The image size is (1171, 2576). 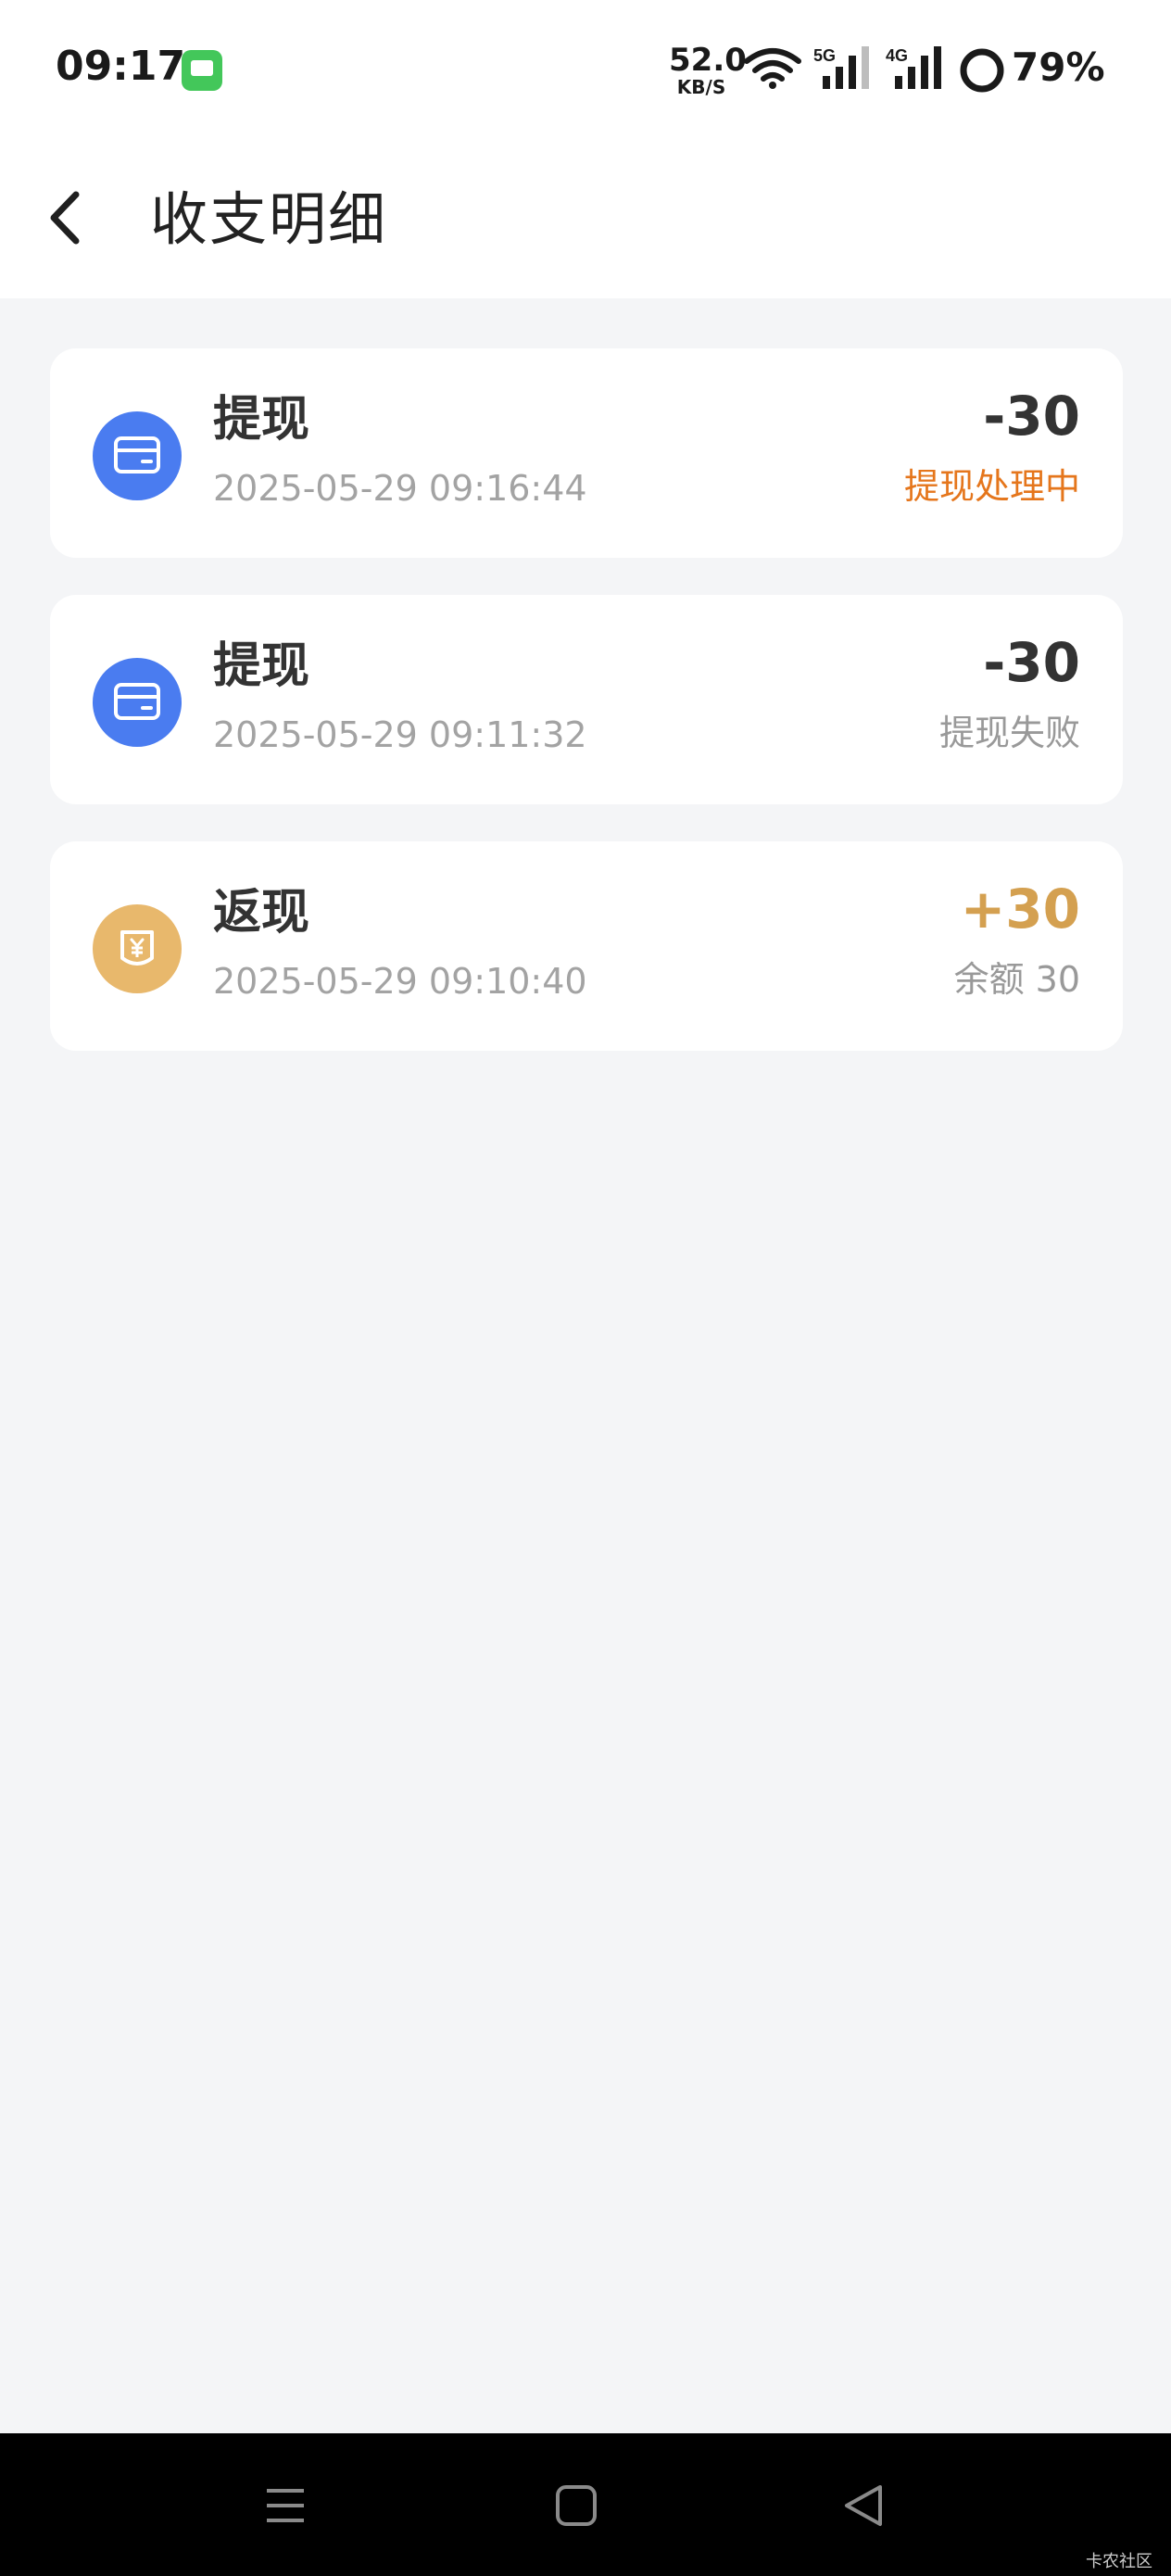 I want to click on transaction-item: 提现 2025-05-29 09:16:44 -30 提现处理中, so click(x=587, y=453).